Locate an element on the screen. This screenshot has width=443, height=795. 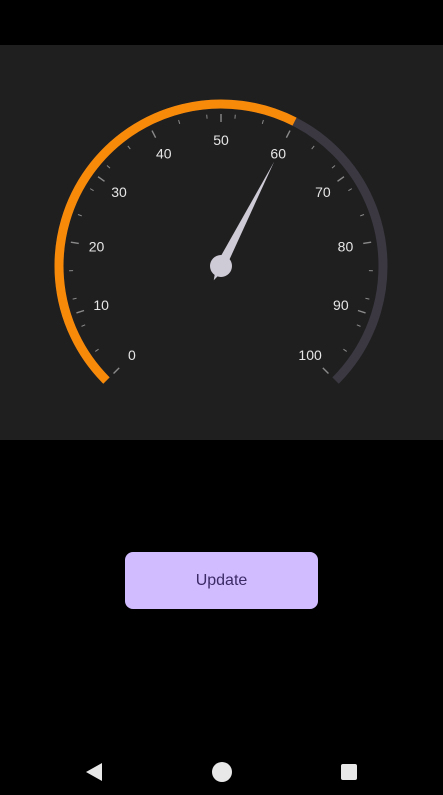
recent-apps-square-icon is located at coordinates (349, 772).